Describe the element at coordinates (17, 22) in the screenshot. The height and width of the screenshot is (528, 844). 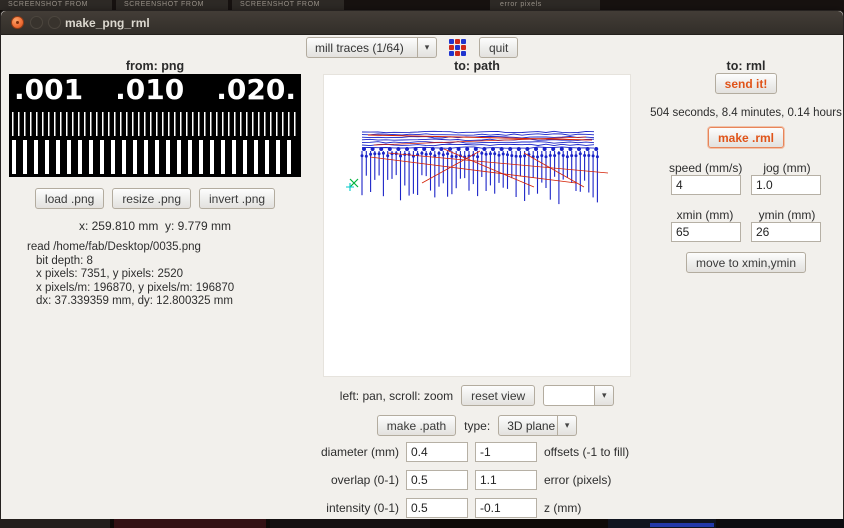
I see `close-button` at that location.